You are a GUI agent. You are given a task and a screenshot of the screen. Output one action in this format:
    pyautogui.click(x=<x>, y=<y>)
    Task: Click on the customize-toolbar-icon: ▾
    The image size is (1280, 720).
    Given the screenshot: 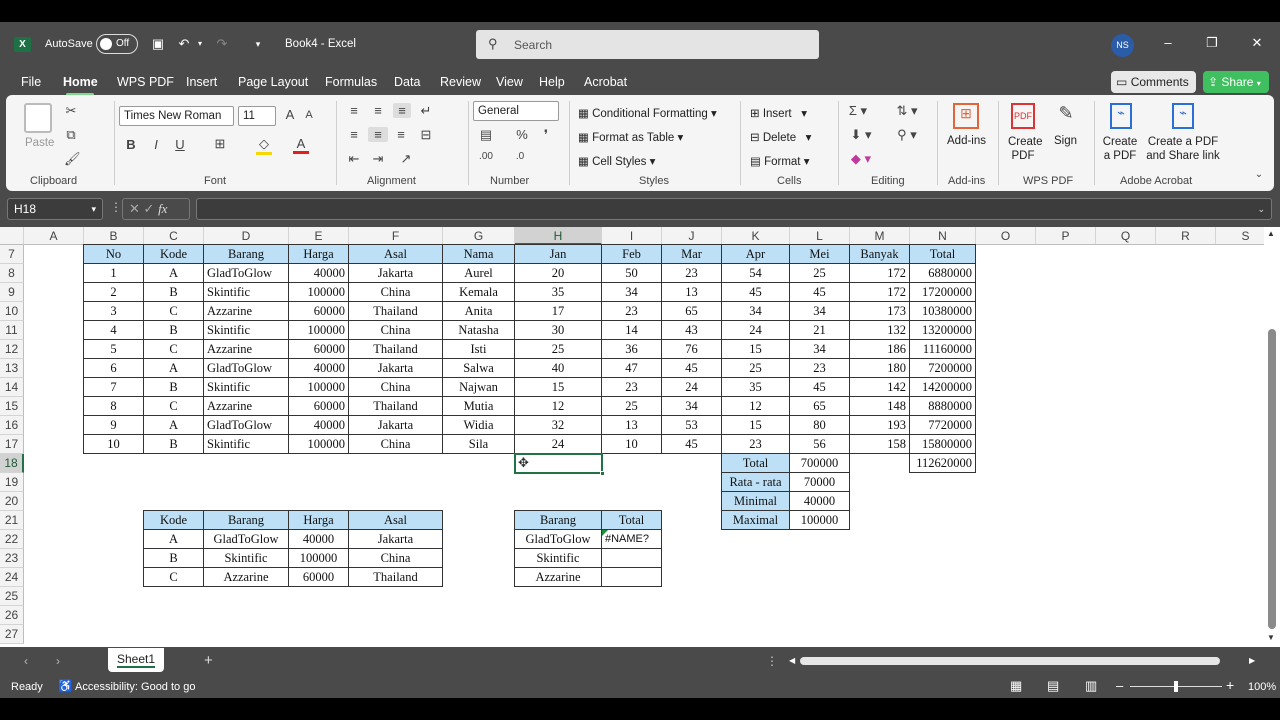 What is the action you would take?
    pyautogui.click(x=258, y=44)
    